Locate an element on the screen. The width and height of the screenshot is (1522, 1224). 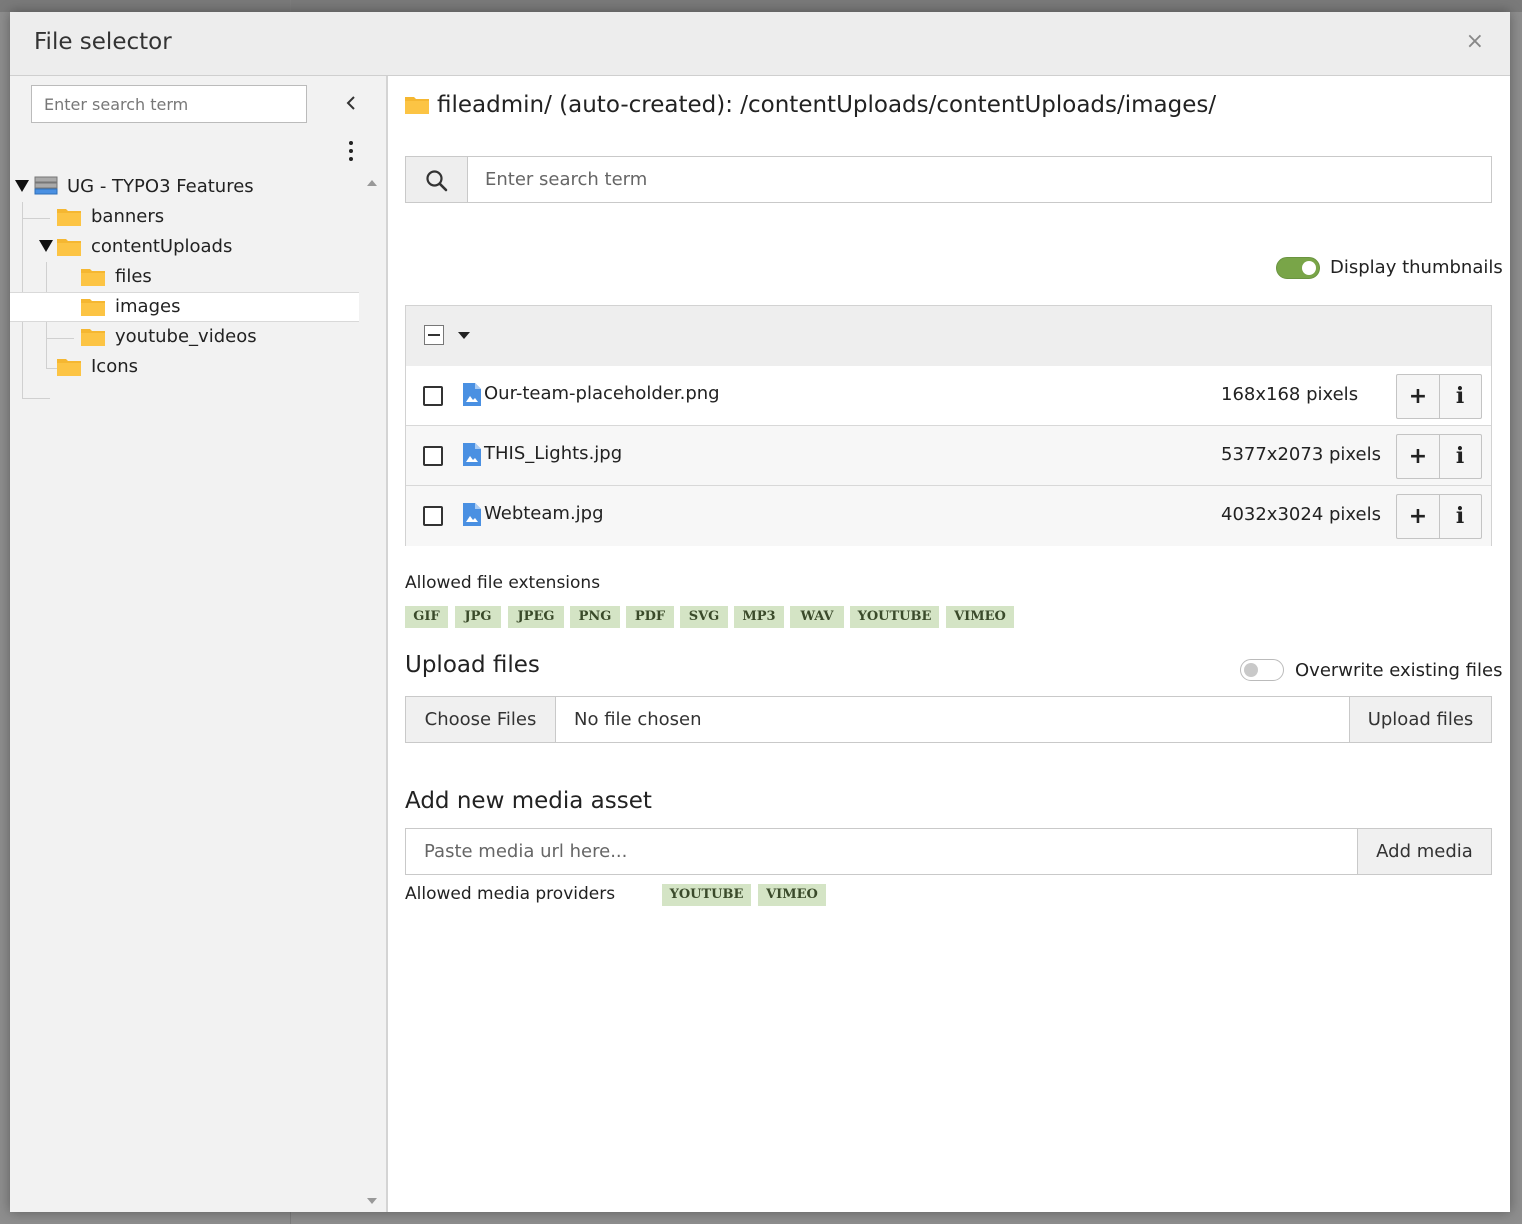
extension-badge: YOUTUBE is located at coordinates (894, 617).